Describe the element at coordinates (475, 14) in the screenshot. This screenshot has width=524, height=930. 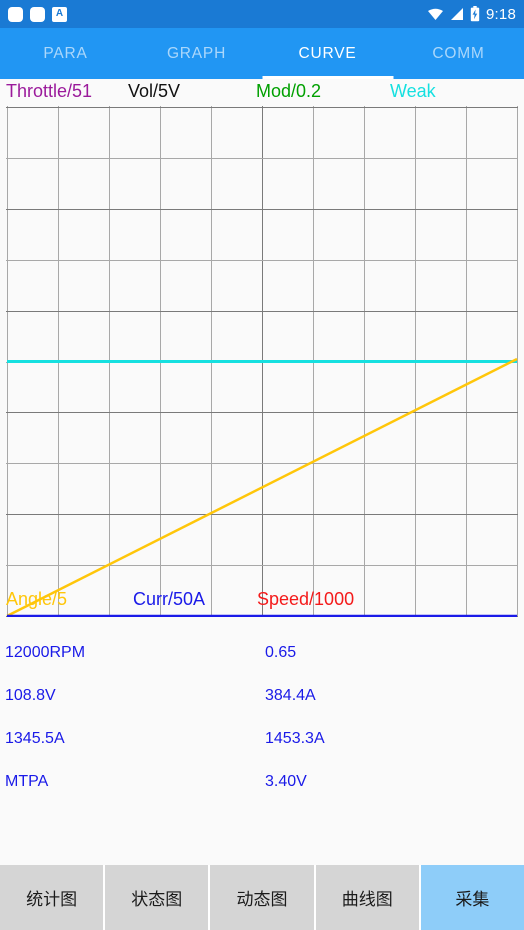
I see `battery-charging-icon` at that location.